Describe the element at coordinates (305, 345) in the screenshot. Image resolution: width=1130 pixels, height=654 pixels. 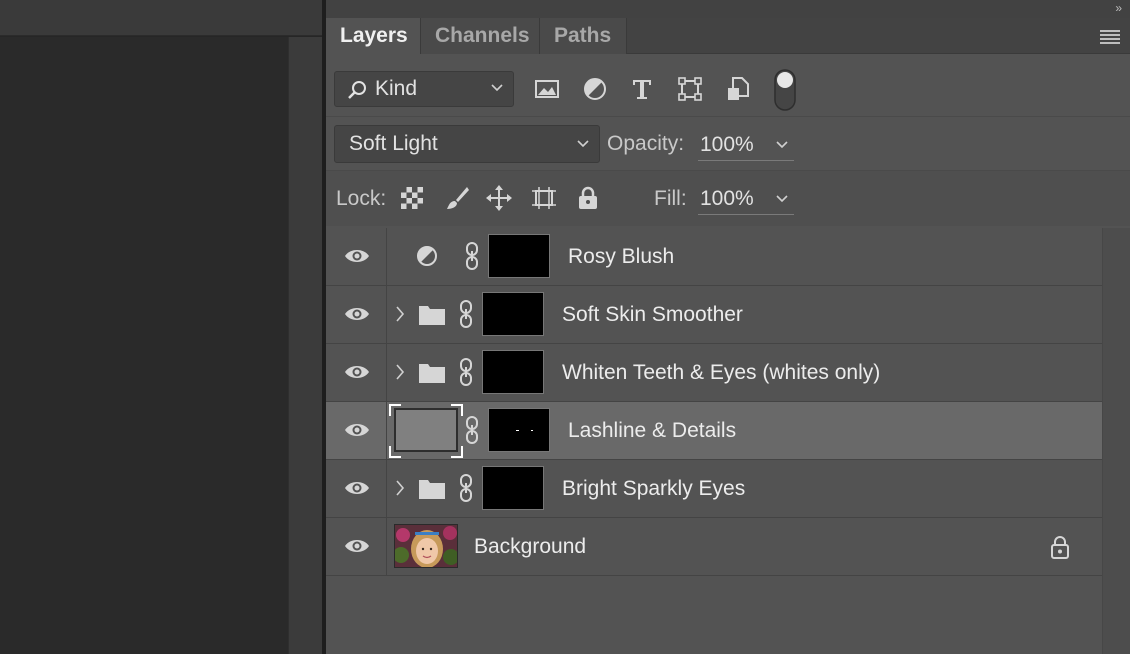
I see `panel-dock-strip` at that location.